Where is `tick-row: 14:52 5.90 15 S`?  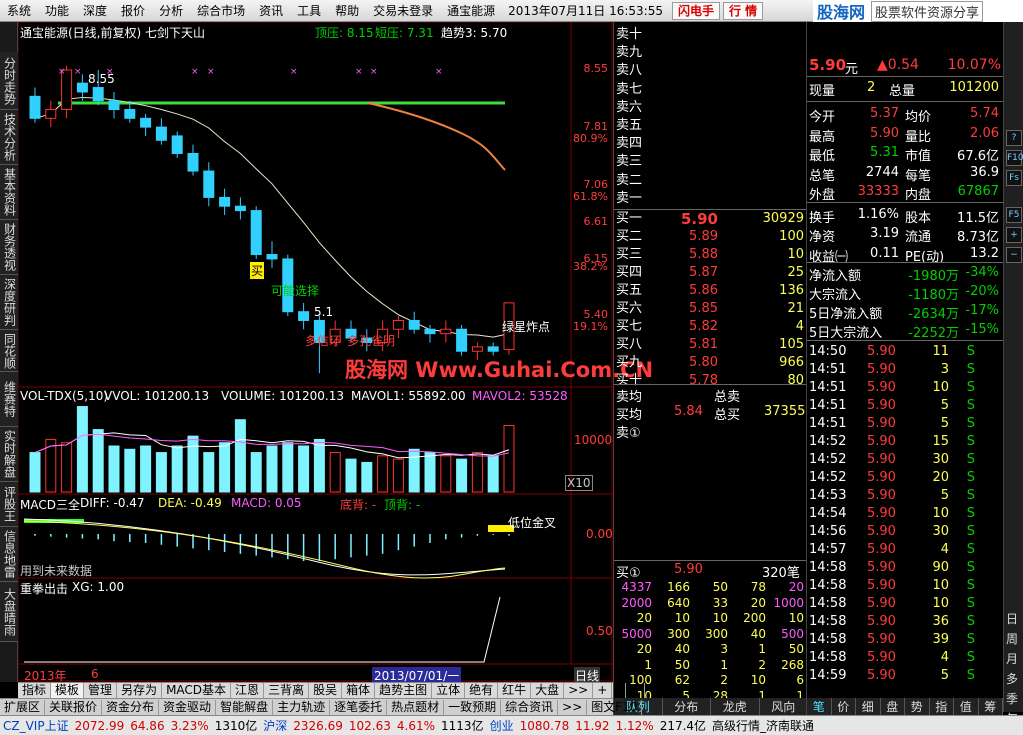
tick-row: 14:52 5.90 15 S is located at coordinates (905, 442).